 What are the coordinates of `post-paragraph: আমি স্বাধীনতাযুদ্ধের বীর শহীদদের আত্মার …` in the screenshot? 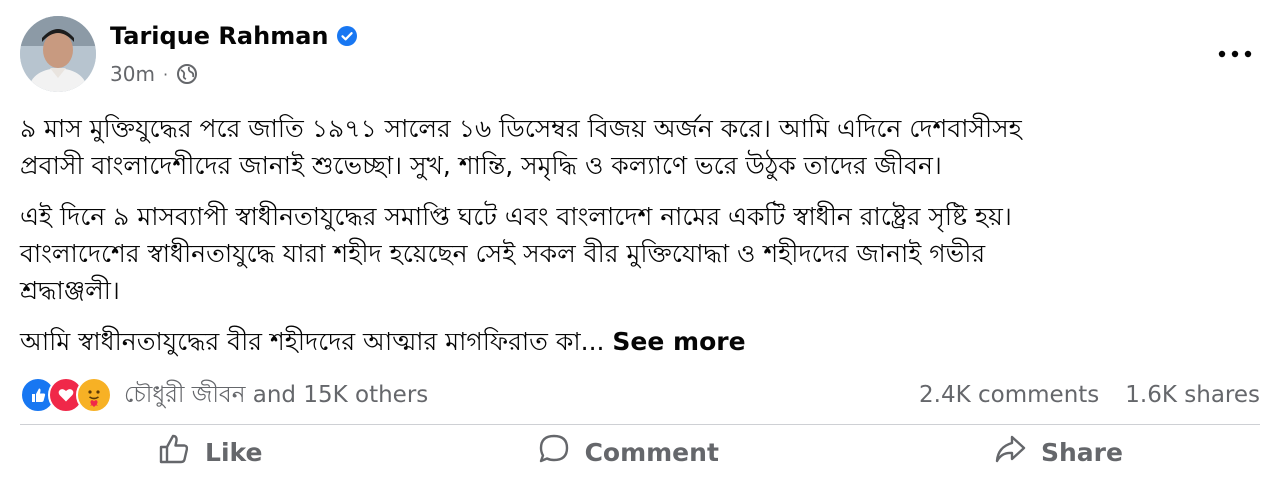 It's located at (640, 341).